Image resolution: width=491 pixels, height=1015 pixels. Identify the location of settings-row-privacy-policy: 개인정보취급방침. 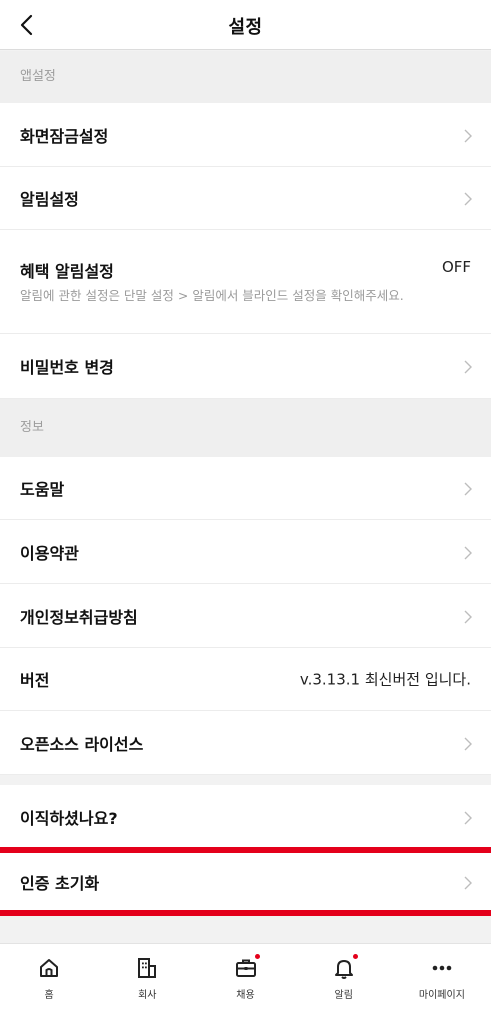
(245, 616).